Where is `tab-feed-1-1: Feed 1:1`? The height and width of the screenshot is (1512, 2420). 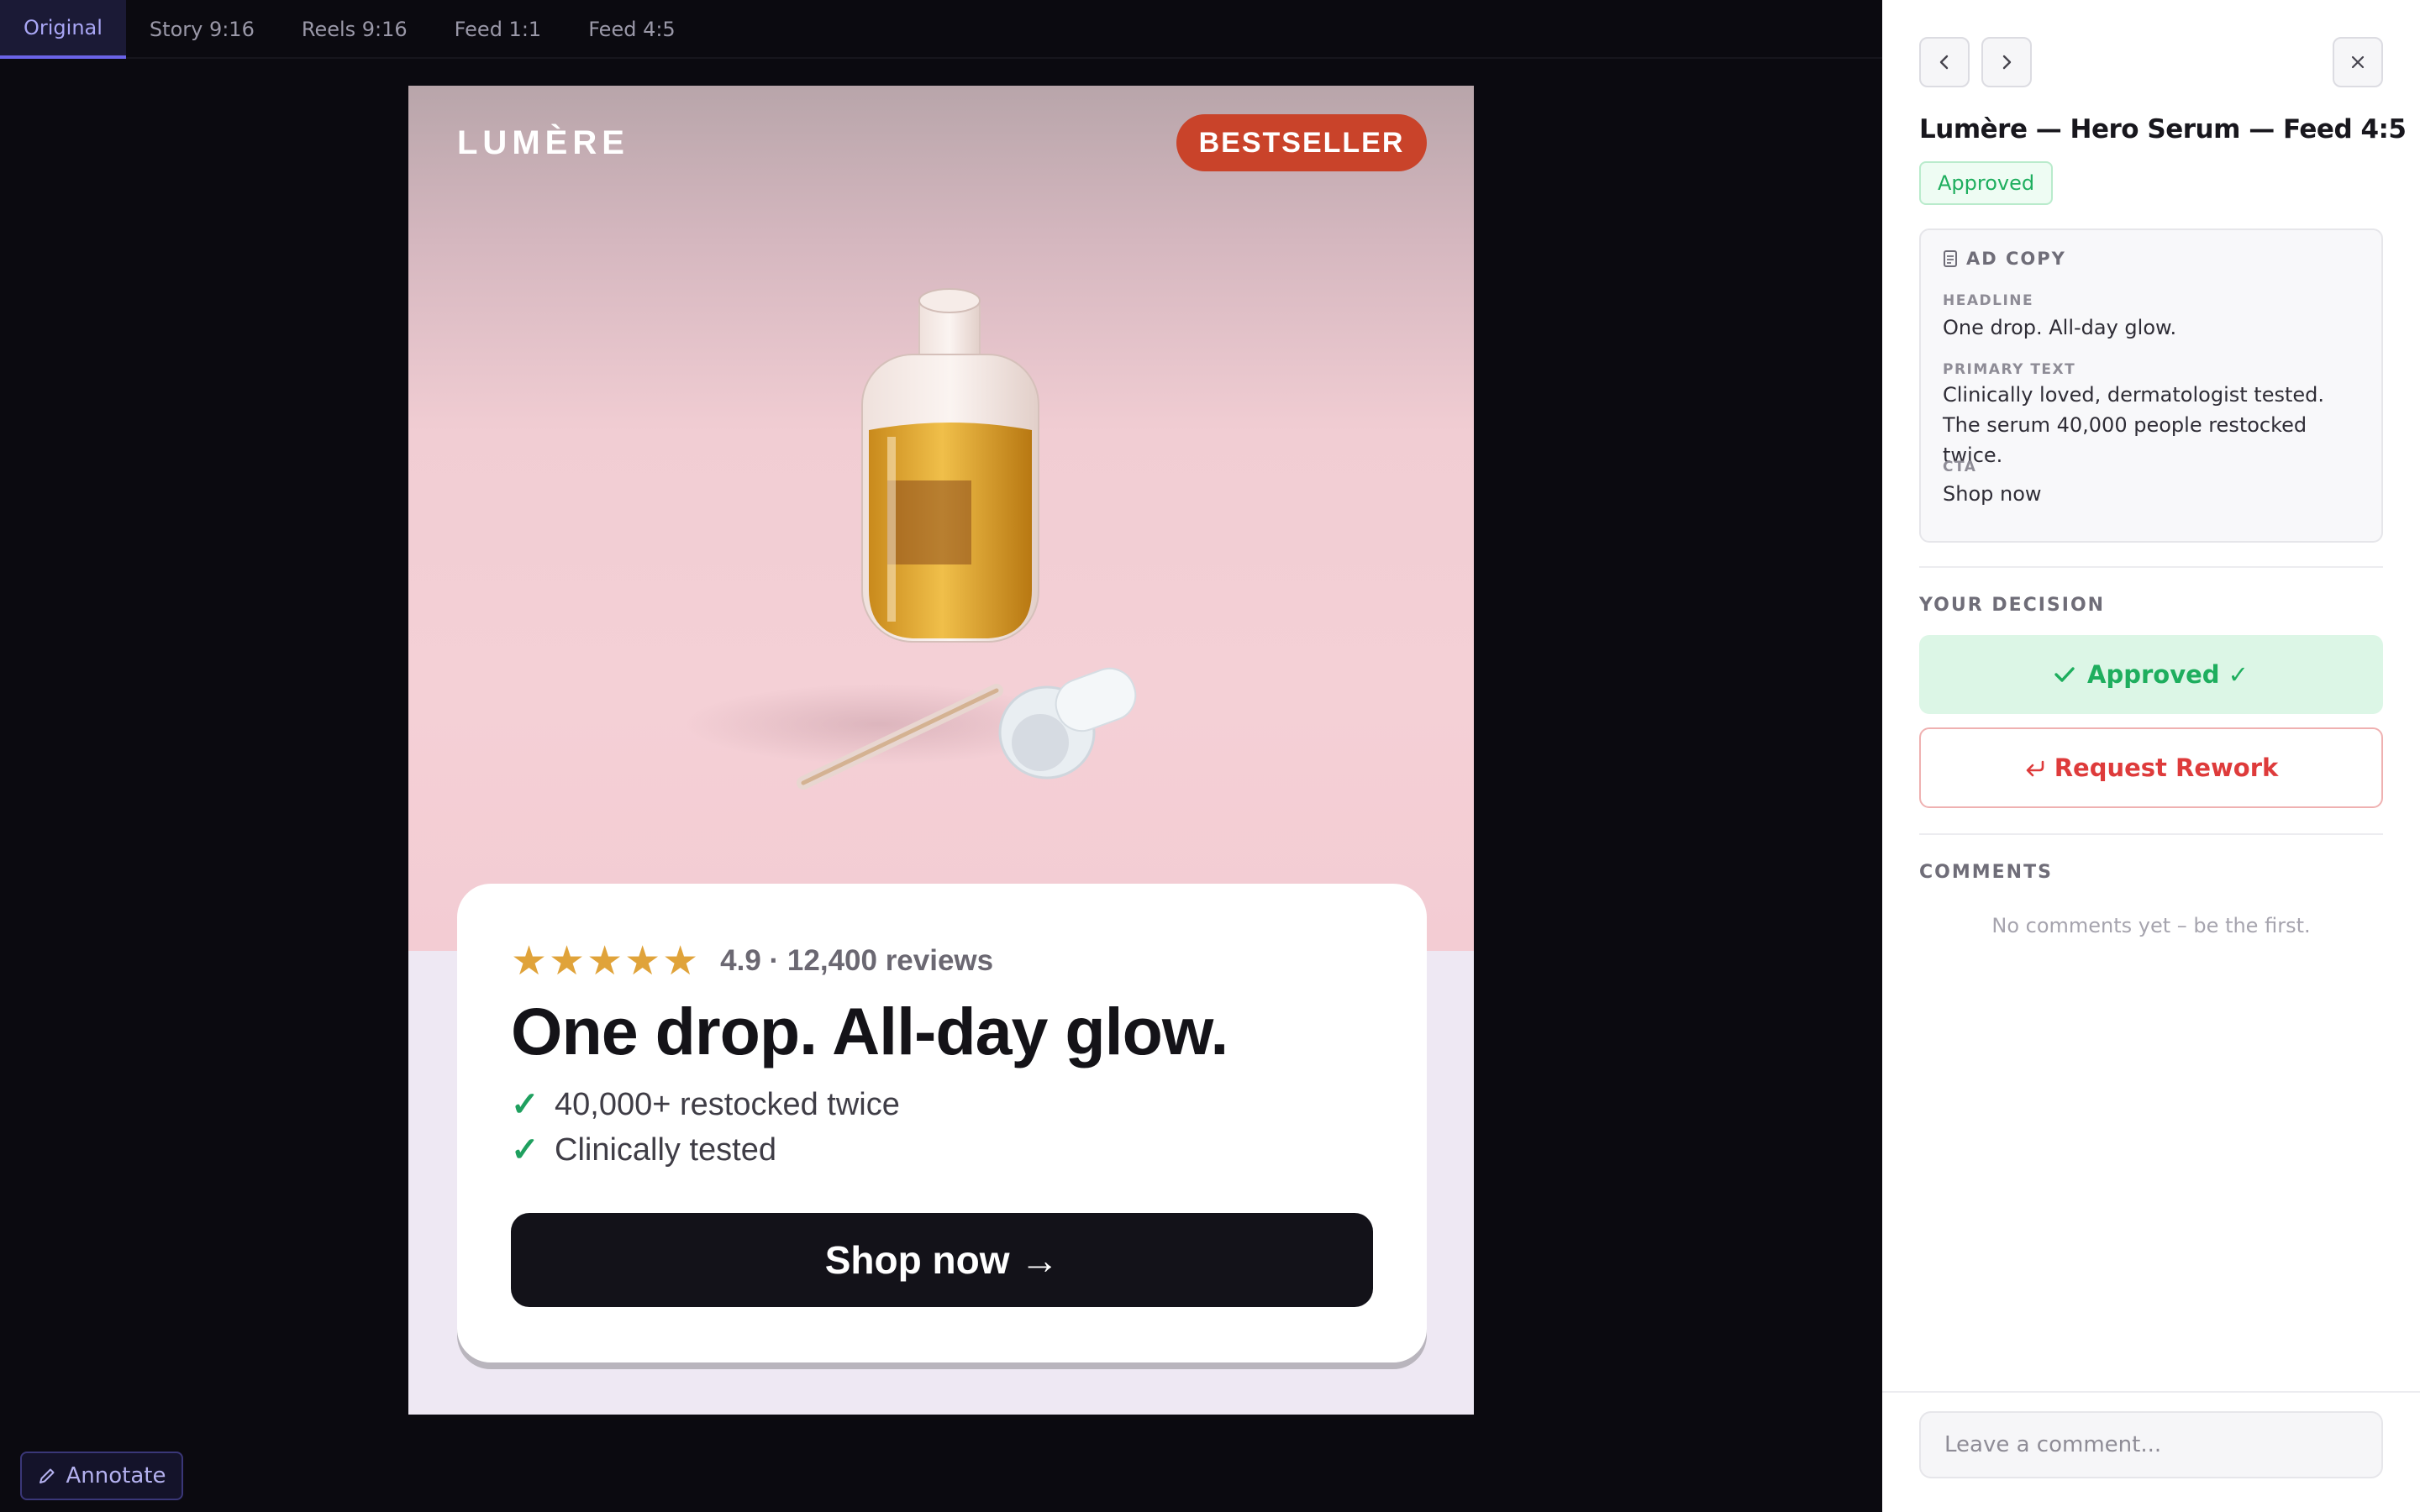 tab-feed-1-1: Feed 1:1 is located at coordinates (498, 29).